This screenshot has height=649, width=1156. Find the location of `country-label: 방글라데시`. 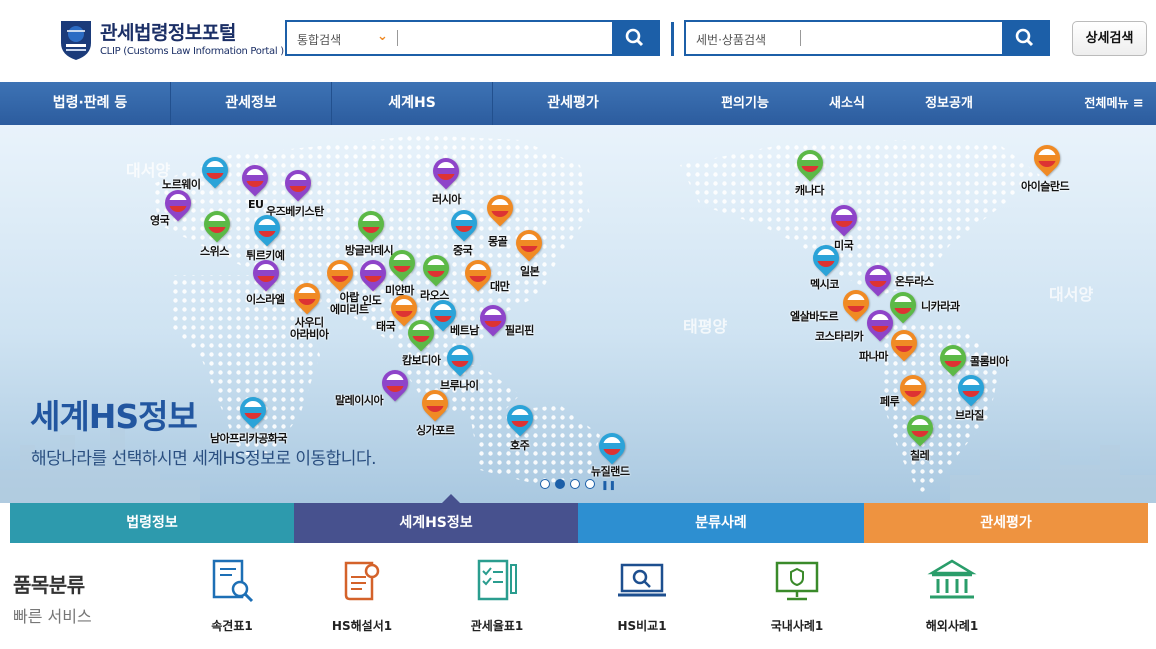

country-label: 방글라데시 is located at coordinates (369, 250).